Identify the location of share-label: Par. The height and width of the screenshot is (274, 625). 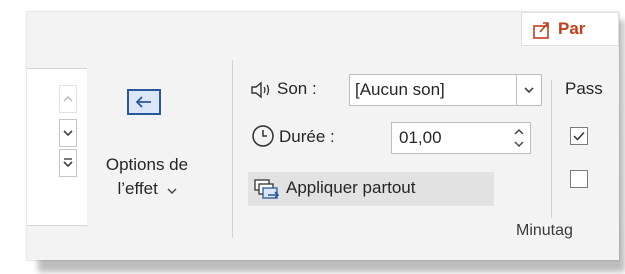
(572, 28).